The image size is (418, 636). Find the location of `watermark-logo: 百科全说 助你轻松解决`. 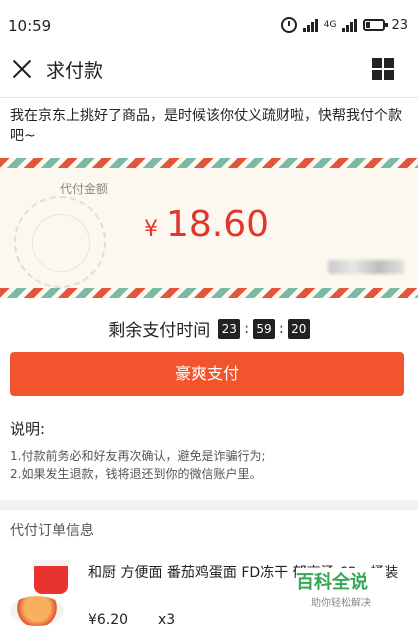

watermark-logo: 百科全说 助你轻松解决 is located at coordinates (341, 588).